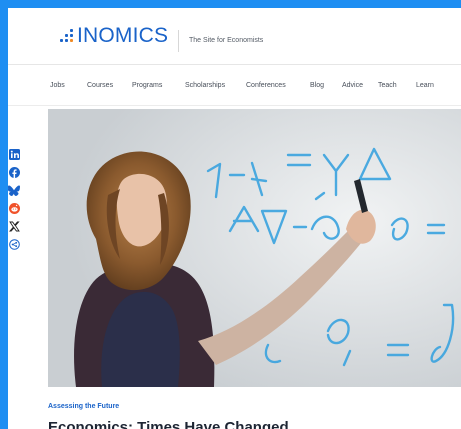  What do you see at coordinates (234, 35) in the screenshot?
I see `site-header: INOMICS The Site for Economists` at bounding box center [234, 35].